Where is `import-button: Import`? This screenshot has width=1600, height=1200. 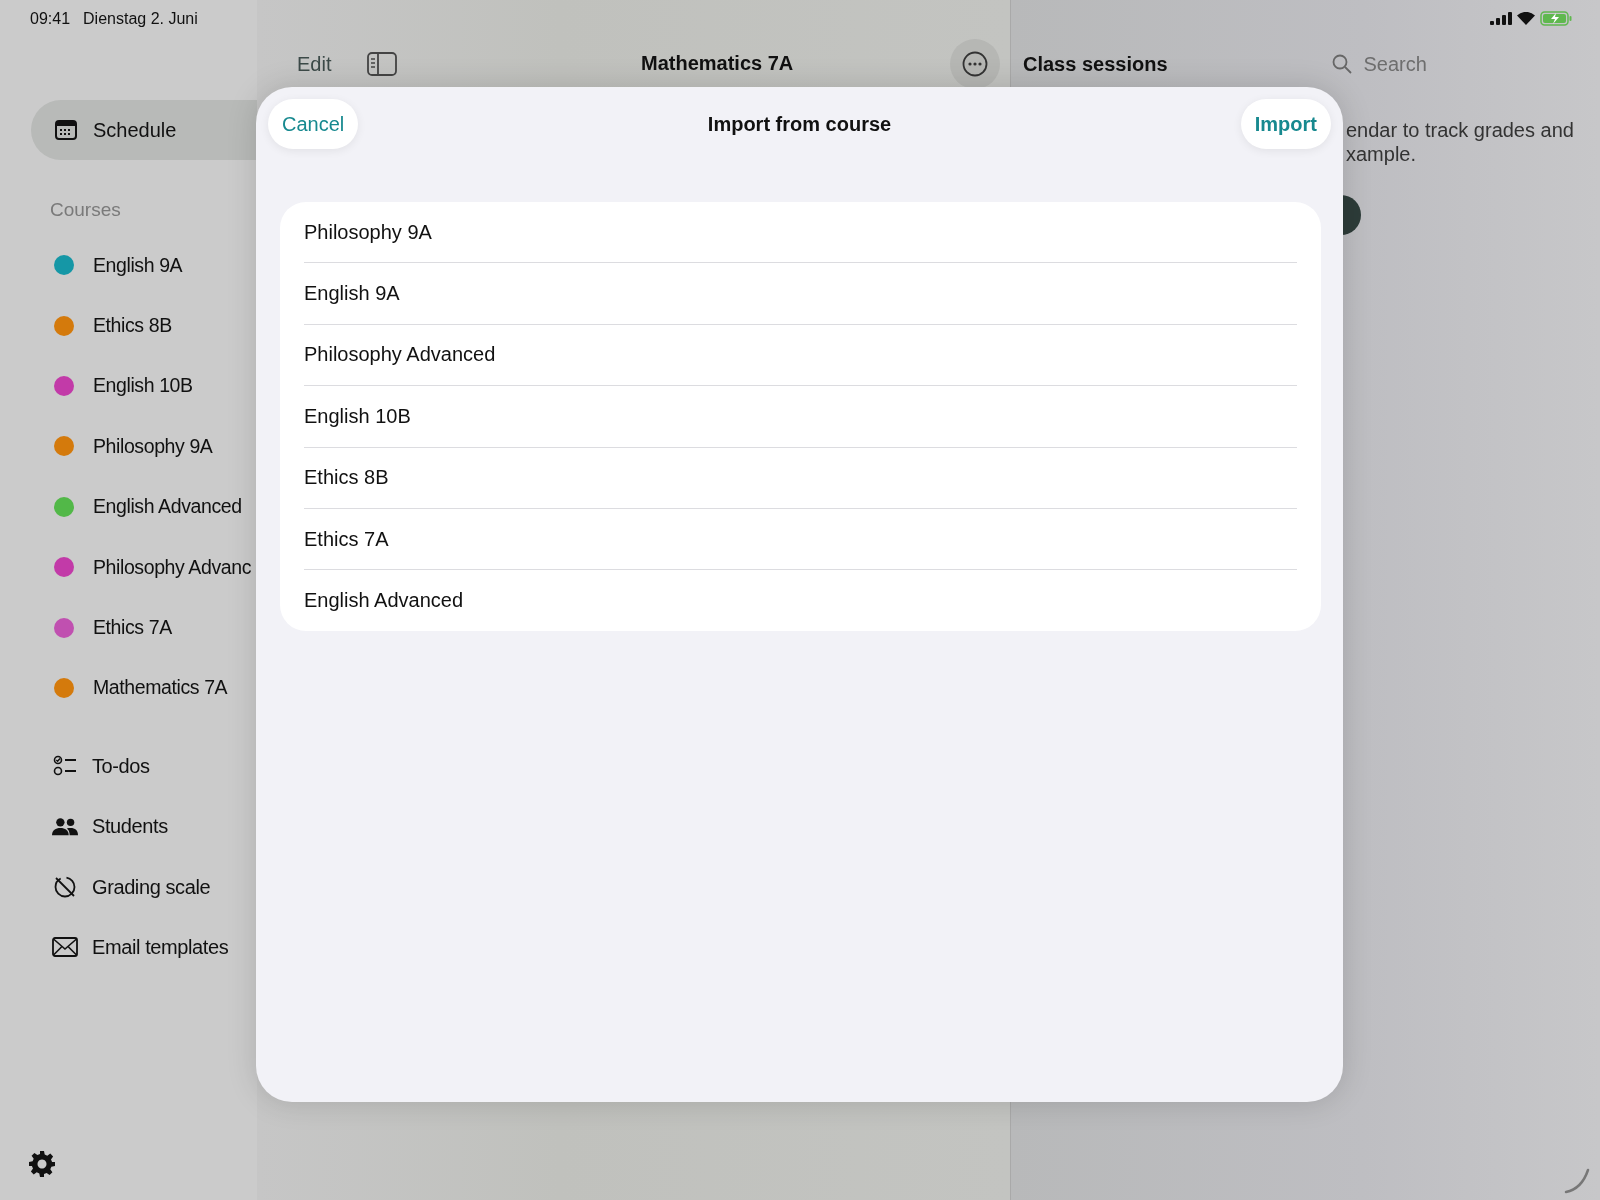 import-button: Import is located at coordinates (1285, 124).